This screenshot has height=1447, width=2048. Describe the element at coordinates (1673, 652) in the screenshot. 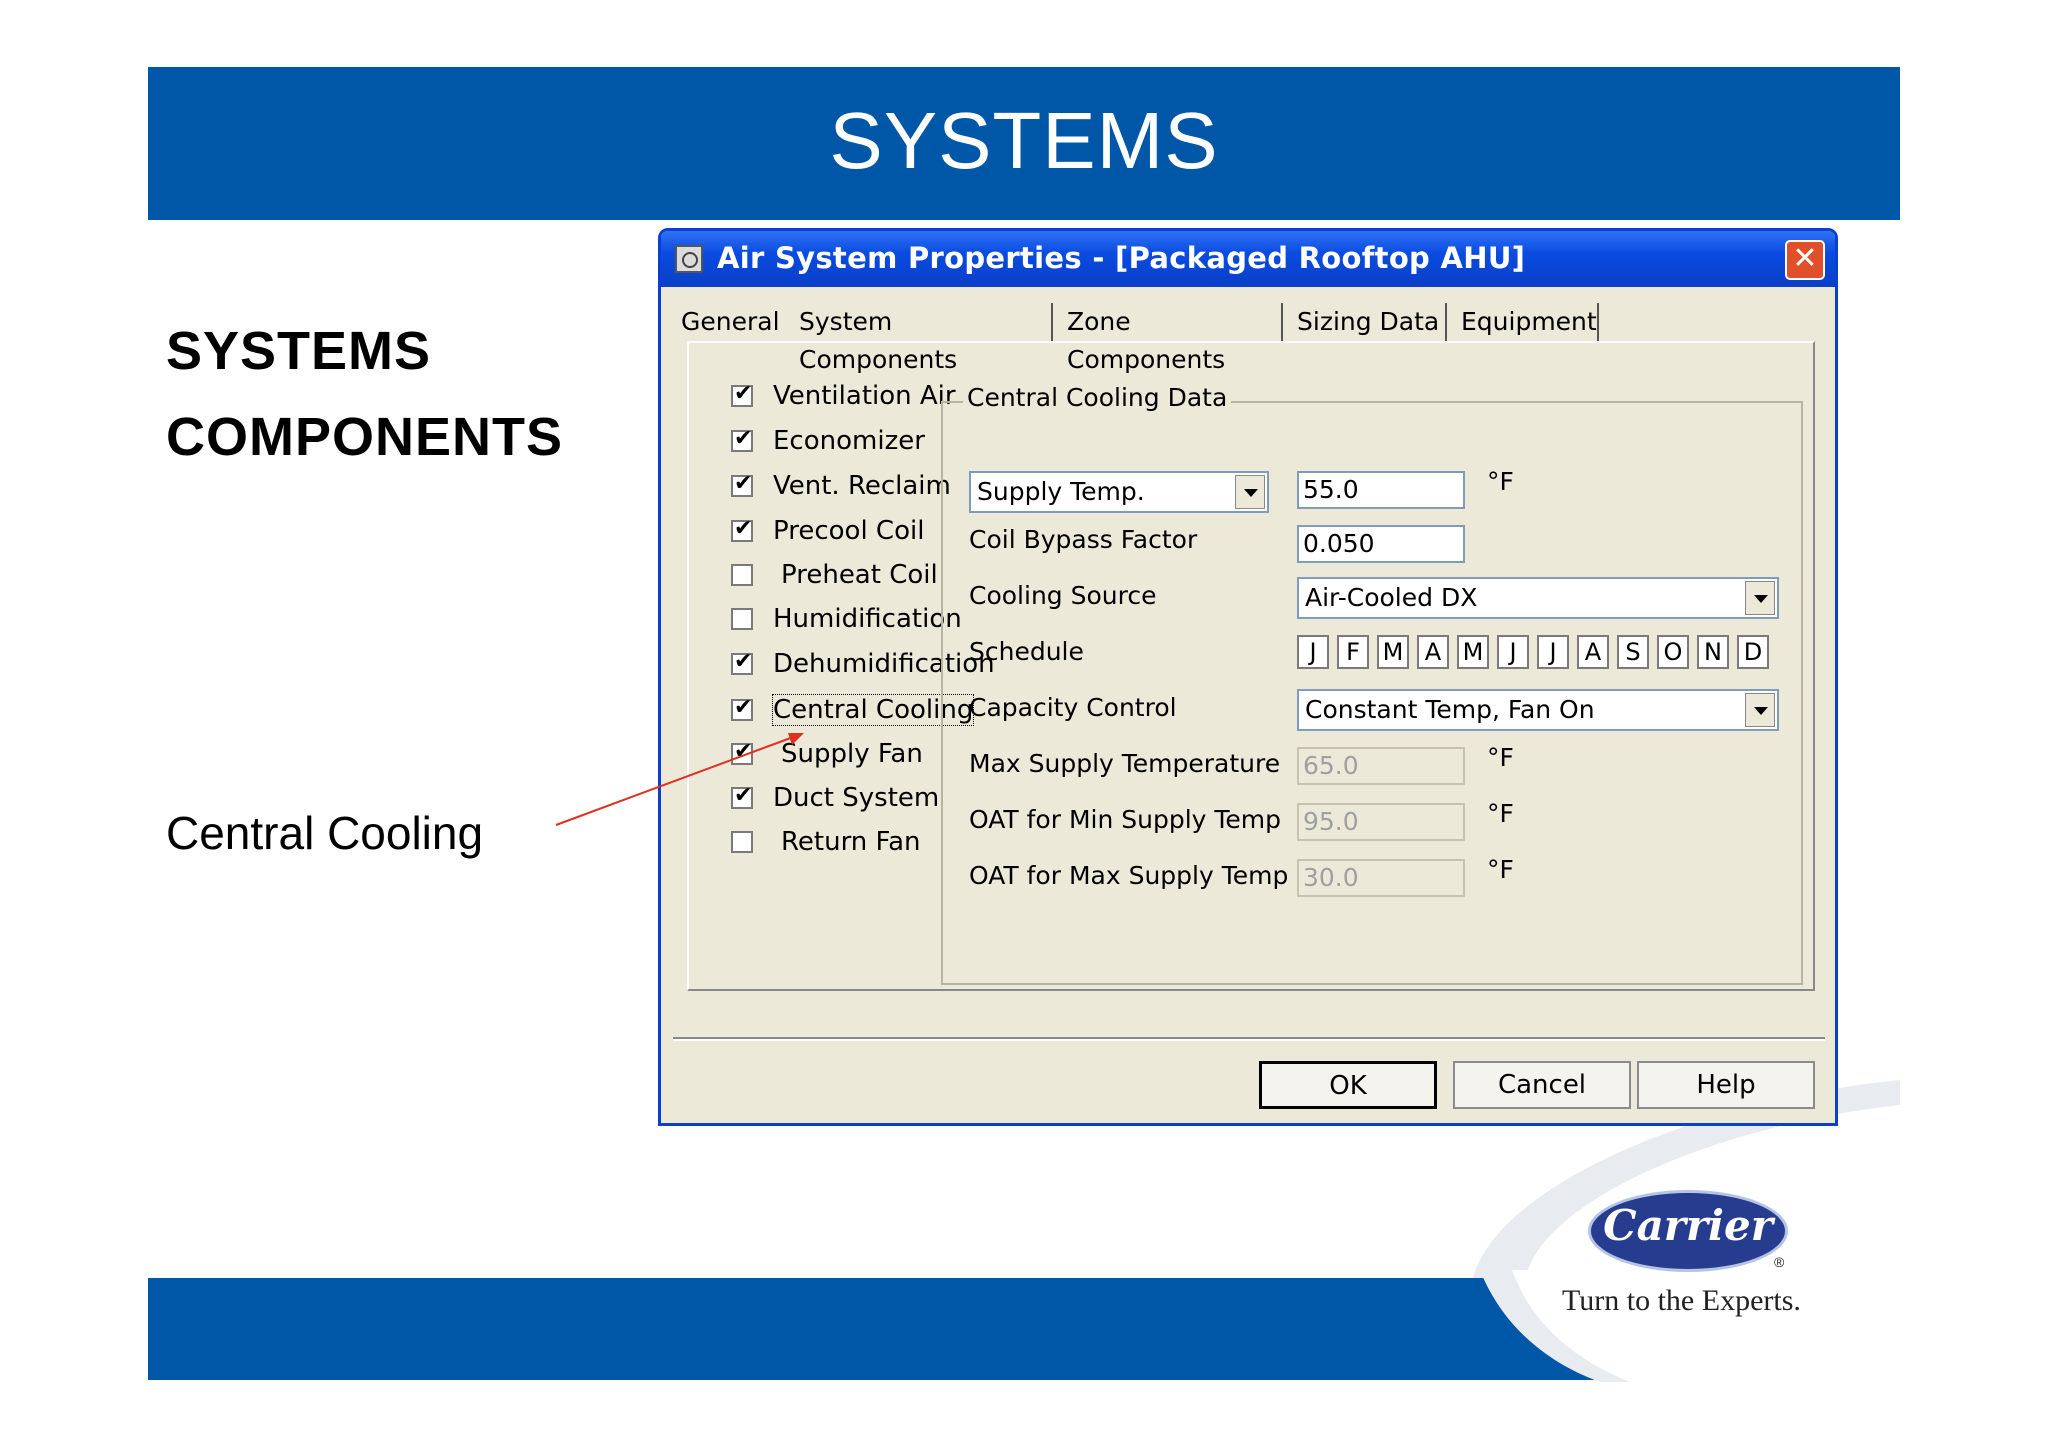

I see `month-checkbox: O` at that location.